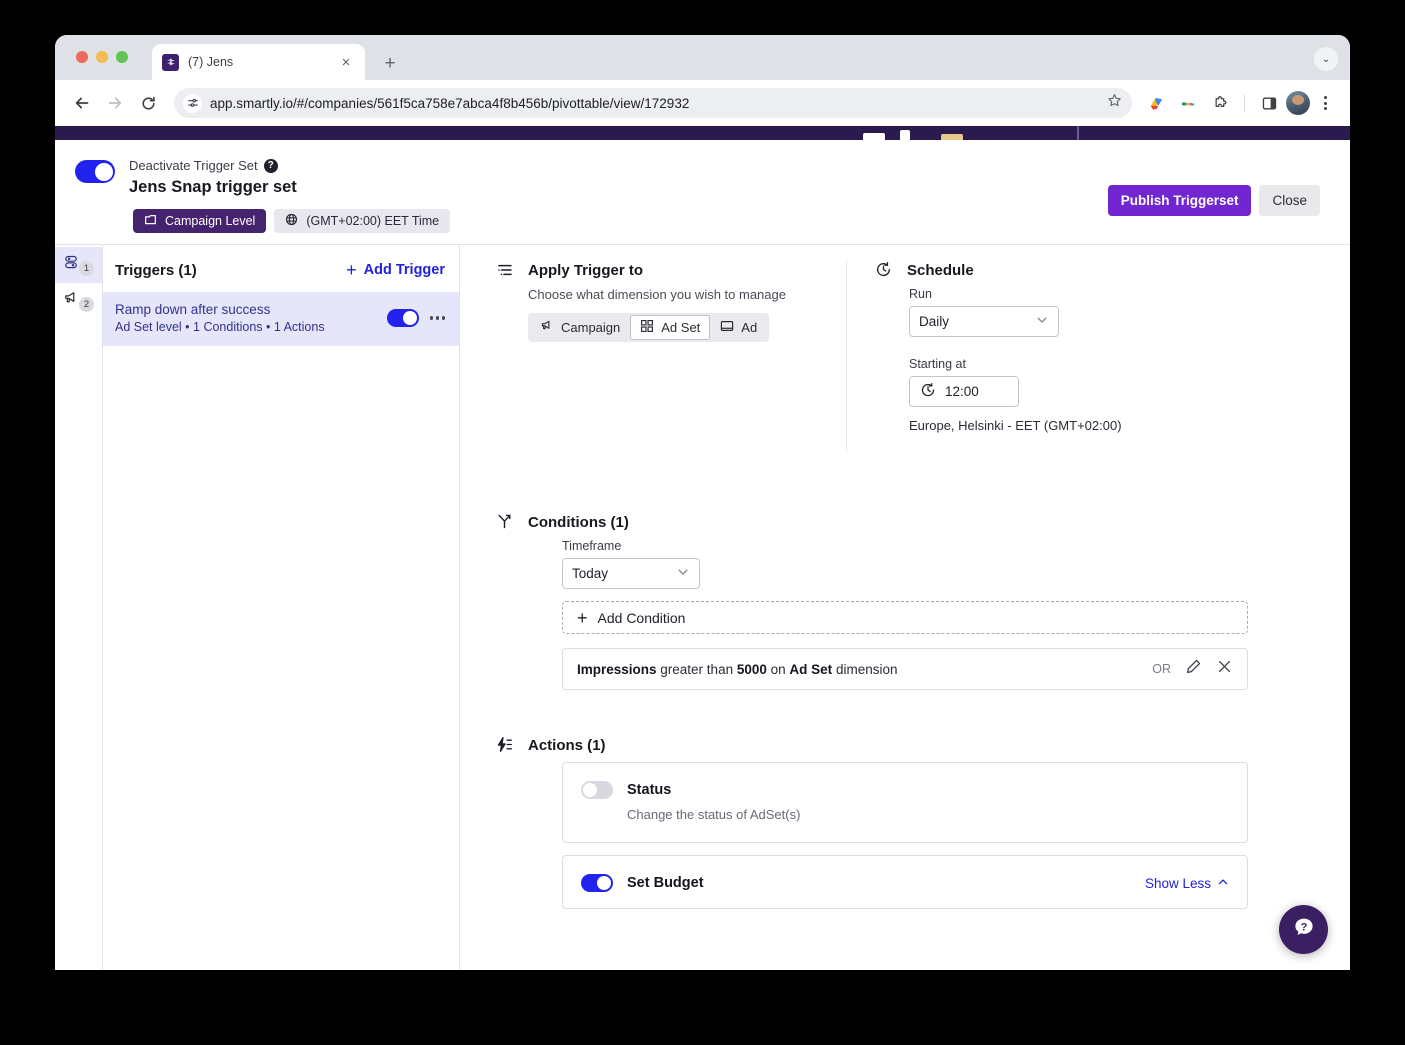 Image resolution: width=1405 pixels, height=1045 pixels. Describe the element at coordinates (1303, 929) in the screenshot. I see `help-chat-button: ?` at that location.